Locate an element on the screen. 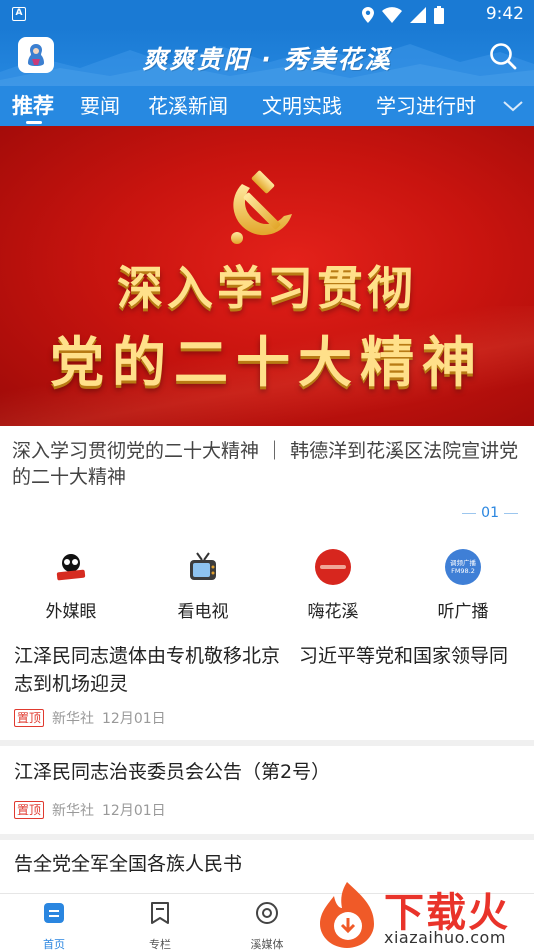 The height and width of the screenshot is (950, 534). location-icon is located at coordinates (368, 15).